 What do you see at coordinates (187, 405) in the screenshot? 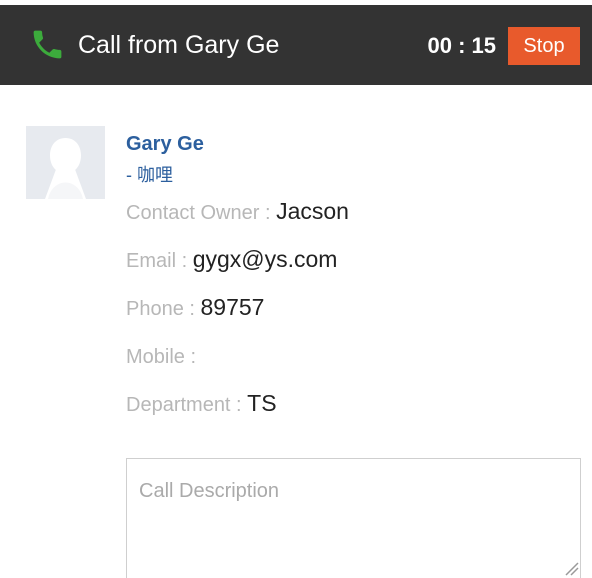
I see `department-label: Department :` at bounding box center [187, 405].